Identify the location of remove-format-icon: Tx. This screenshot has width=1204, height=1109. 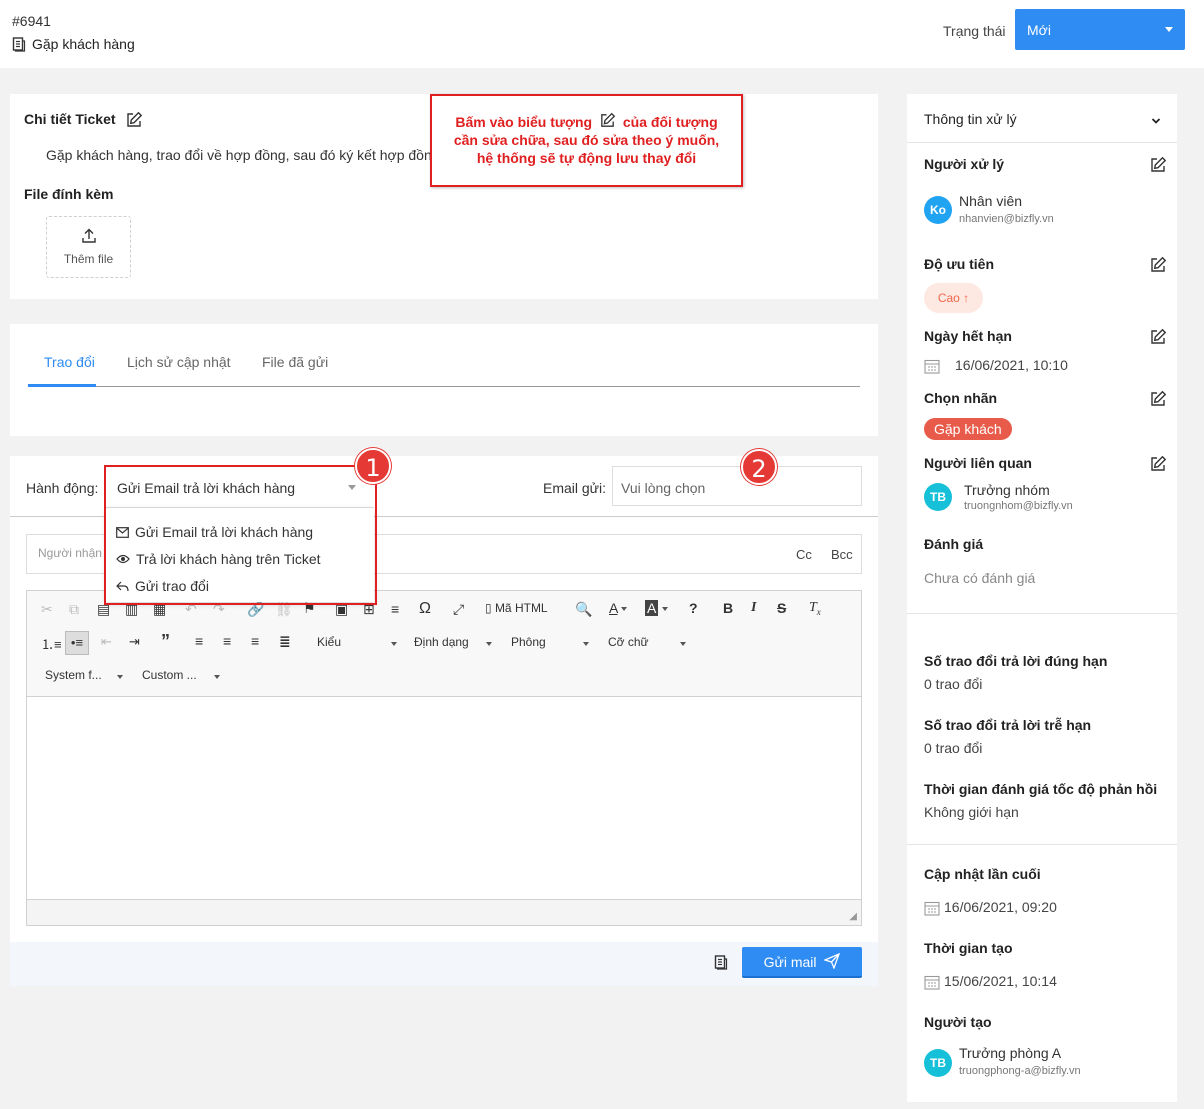
(815, 608).